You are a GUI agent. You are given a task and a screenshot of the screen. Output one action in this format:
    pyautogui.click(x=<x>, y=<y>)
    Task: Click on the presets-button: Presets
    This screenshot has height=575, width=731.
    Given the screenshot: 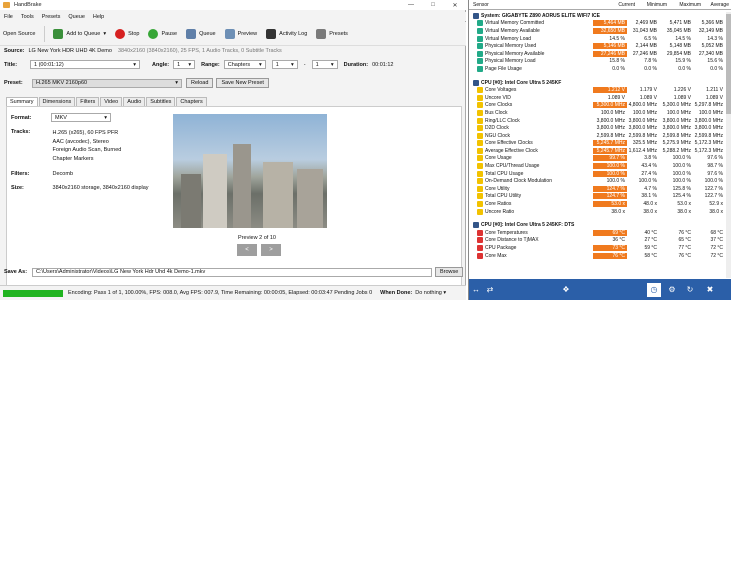 What is the action you would take?
    pyautogui.click(x=332, y=33)
    